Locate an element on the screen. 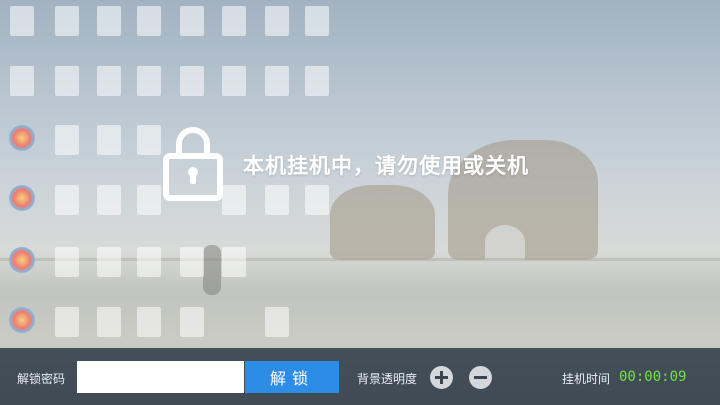  plus-icon is located at coordinates (441, 377).